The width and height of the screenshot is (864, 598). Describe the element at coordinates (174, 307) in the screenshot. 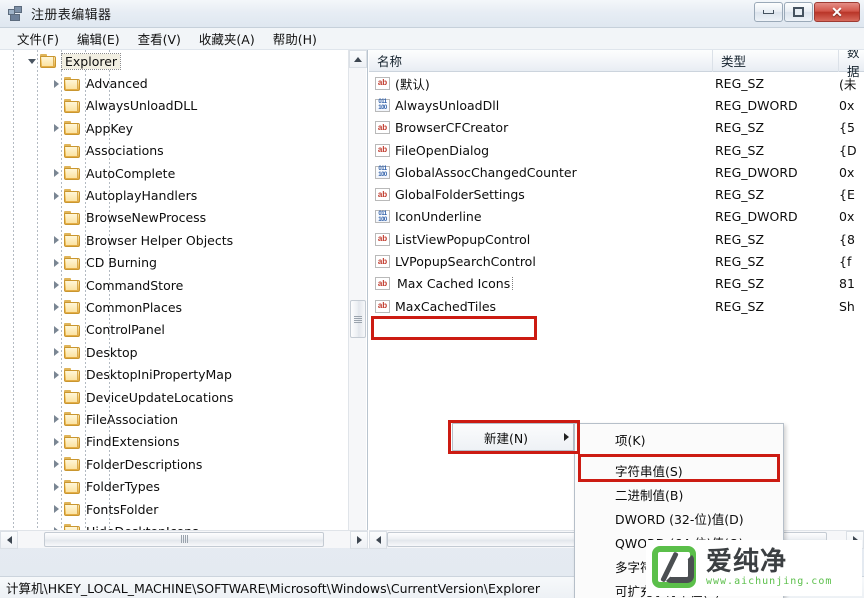

I see `tree-item-commonplaces: CommonPlaces` at that location.